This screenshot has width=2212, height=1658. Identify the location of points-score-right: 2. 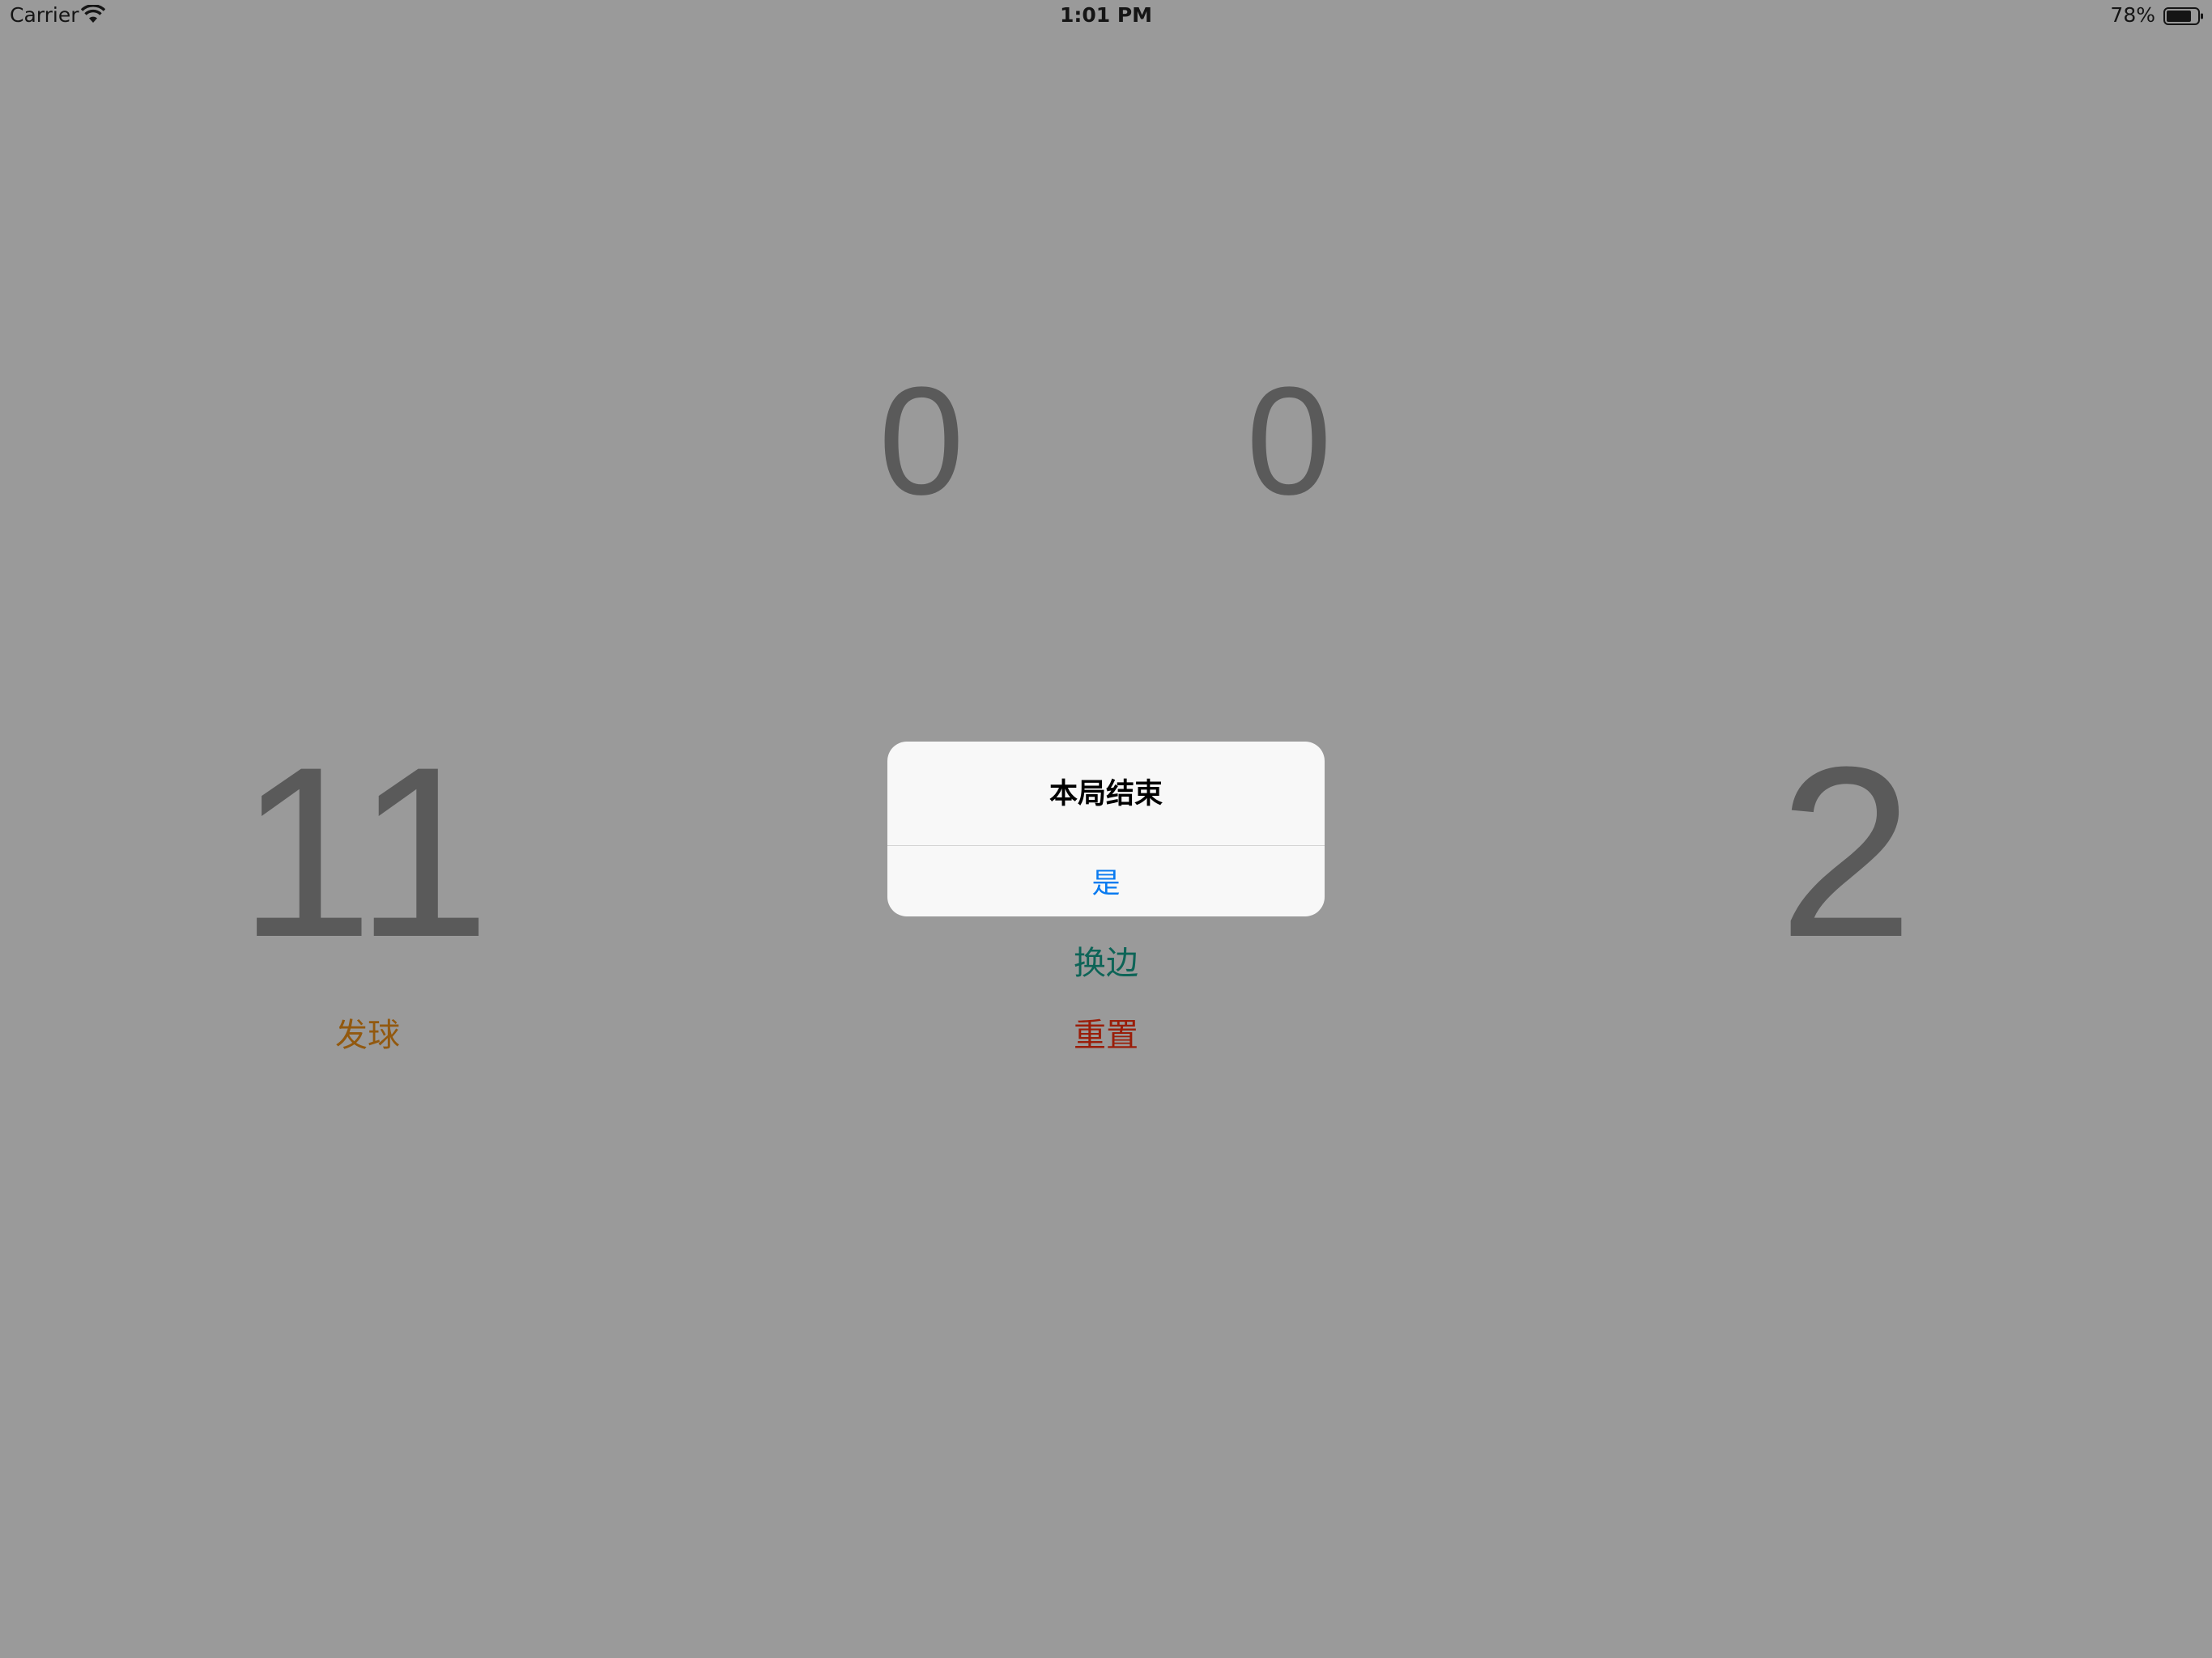
(1846, 851).